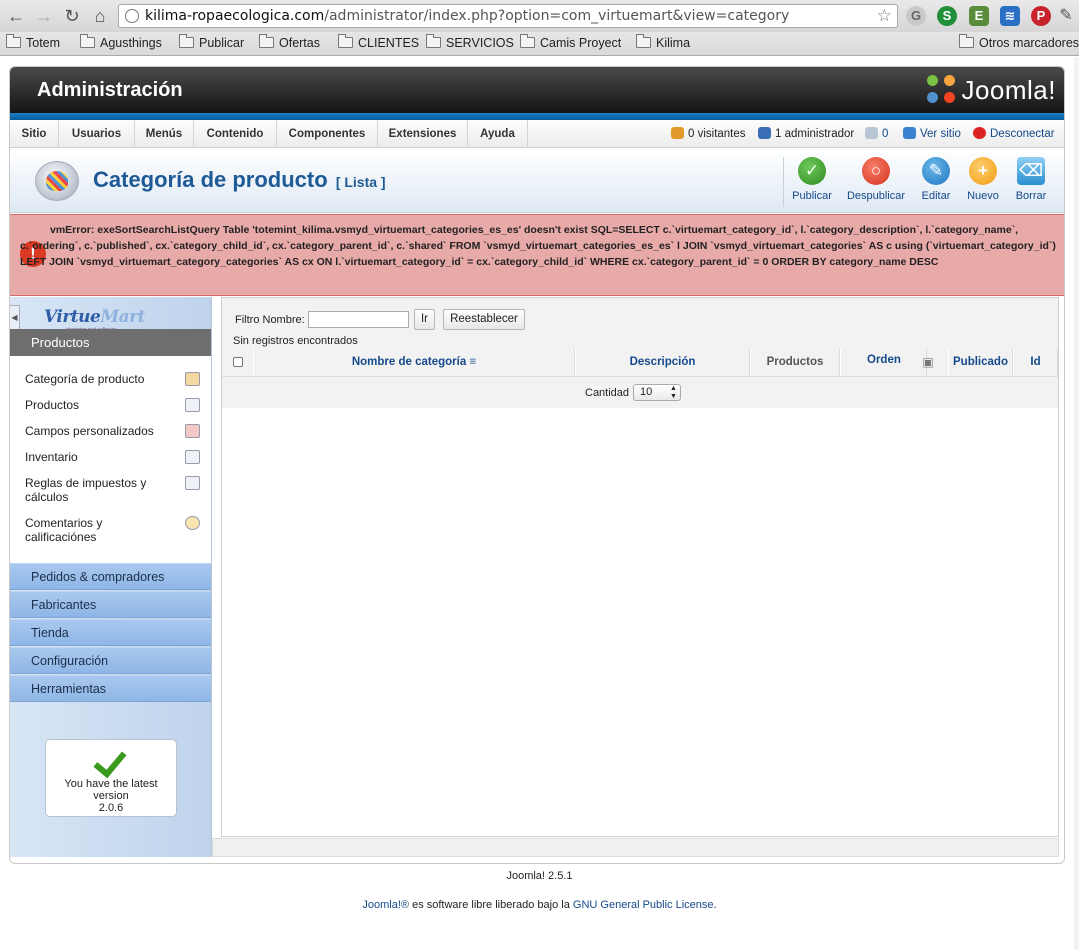 This screenshot has width=1079, height=950. I want to click on folder-icon, so click(87, 41).